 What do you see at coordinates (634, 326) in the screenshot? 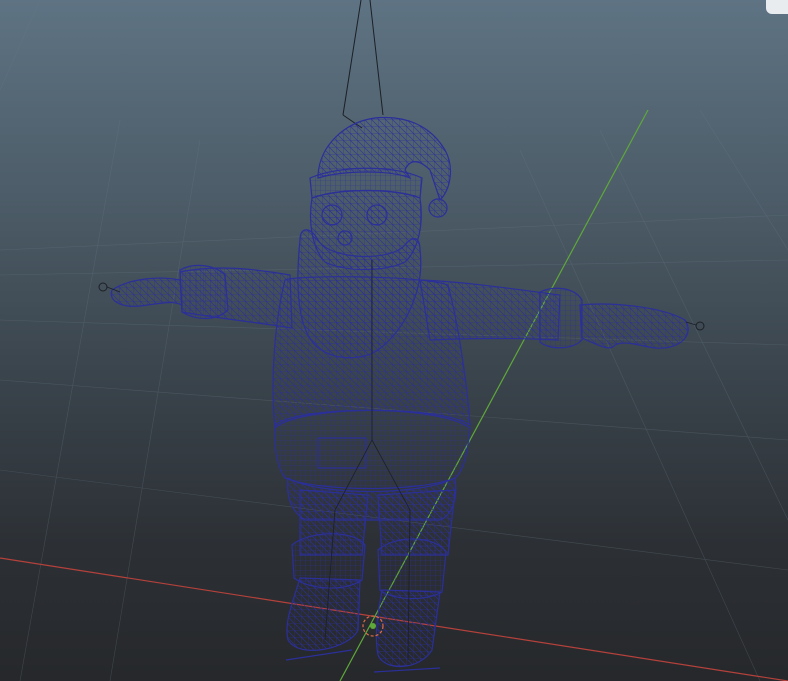
I see `right-mitten-mesh` at bounding box center [634, 326].